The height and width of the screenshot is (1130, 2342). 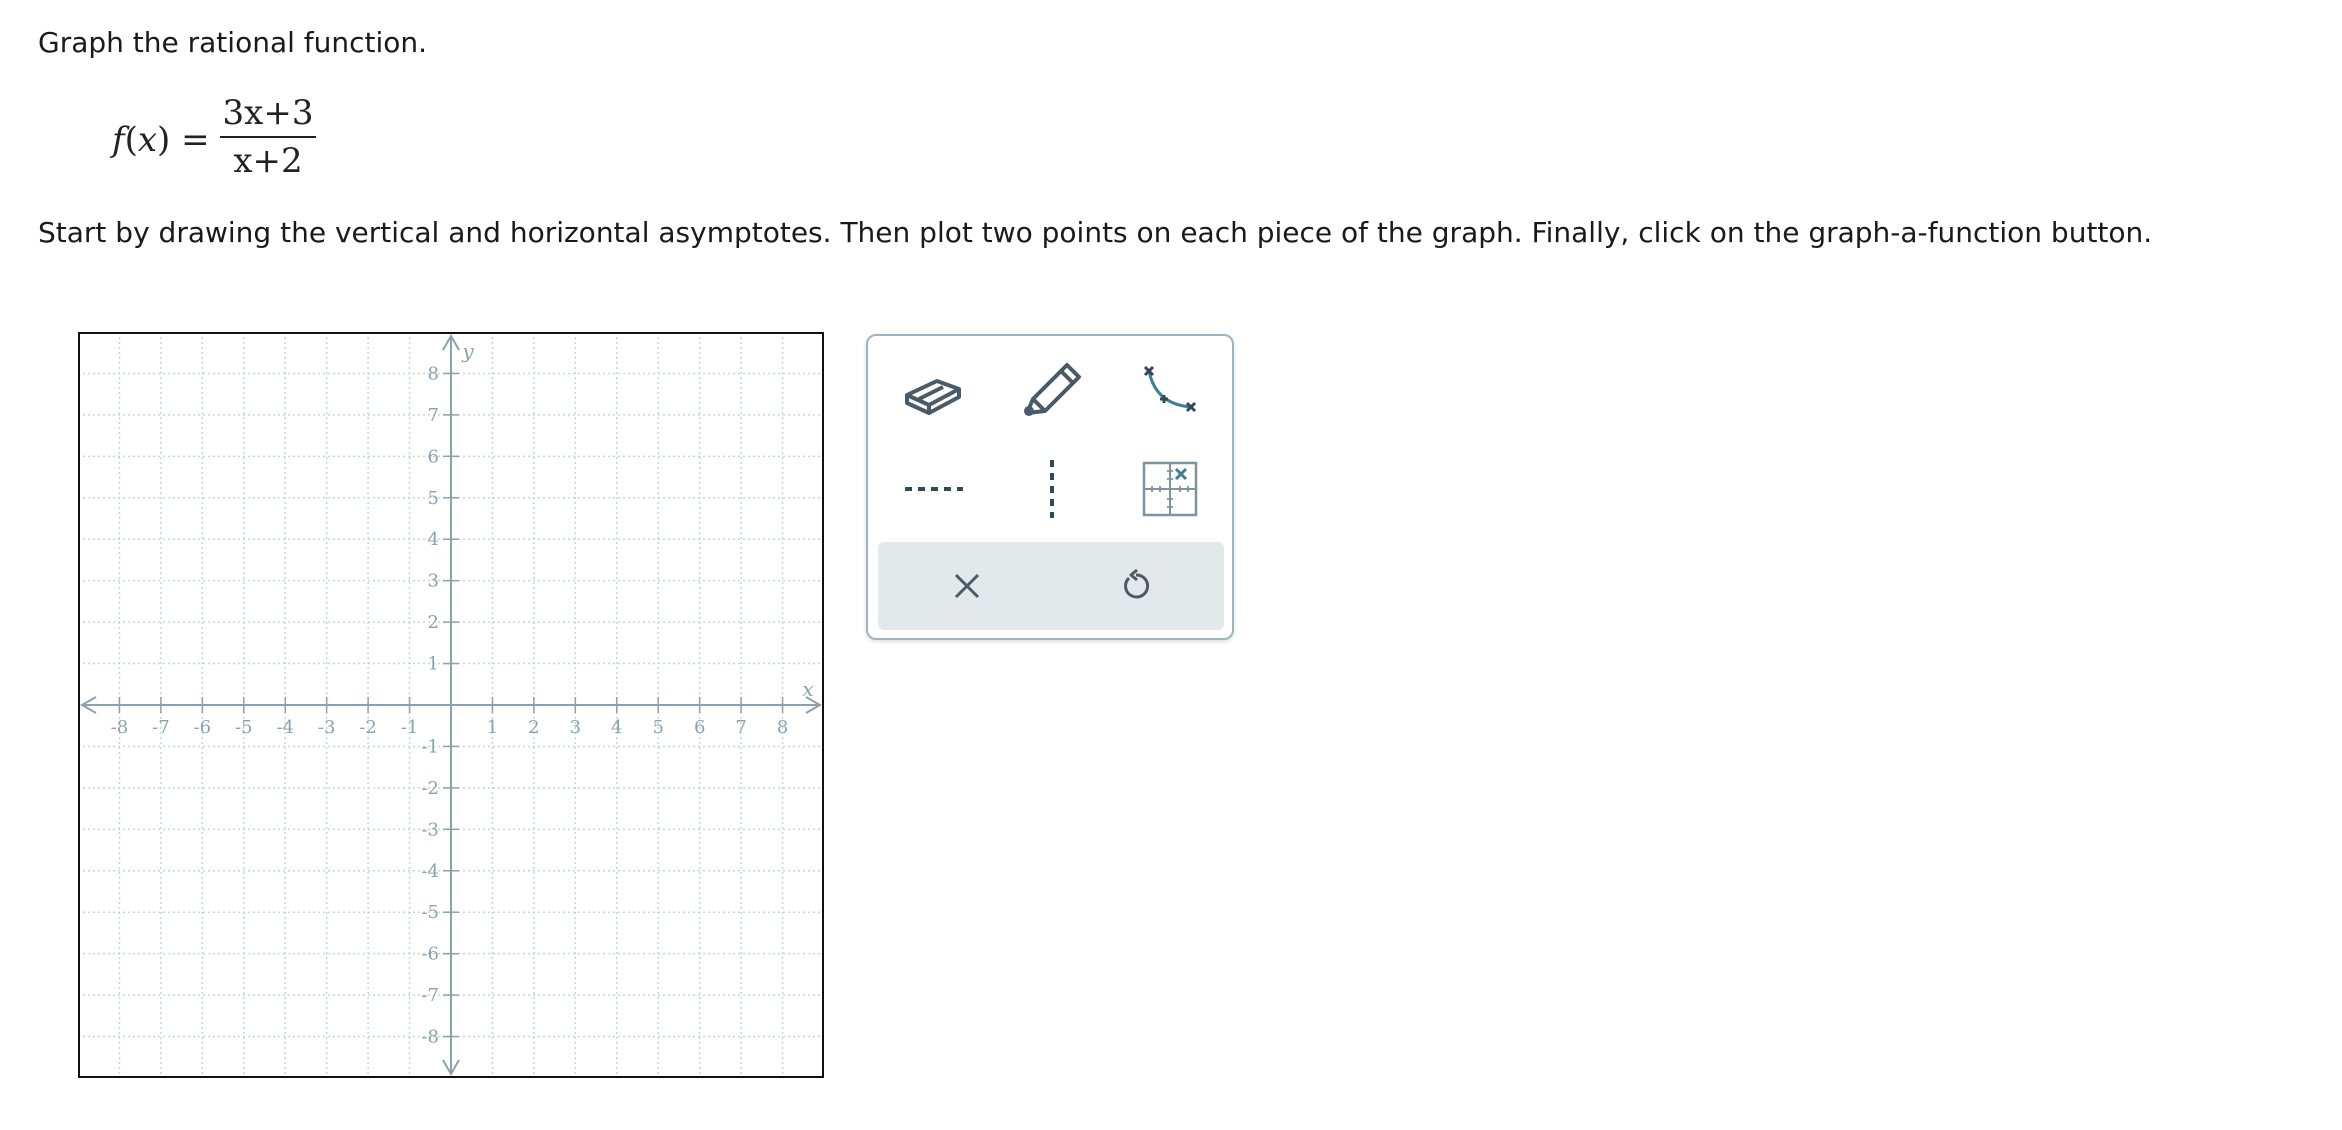 I want to click on y-tick-label: 7, so click(x=433, y=415).